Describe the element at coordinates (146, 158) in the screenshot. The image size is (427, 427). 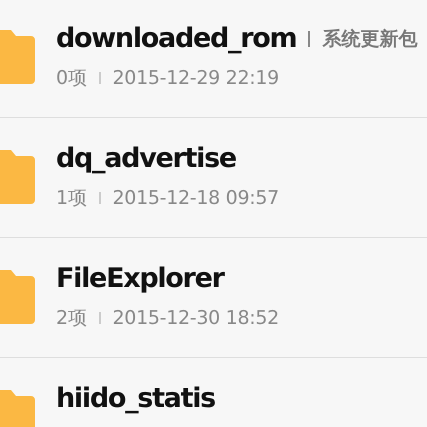
I see `folder-name: dq_advertise` at that location.